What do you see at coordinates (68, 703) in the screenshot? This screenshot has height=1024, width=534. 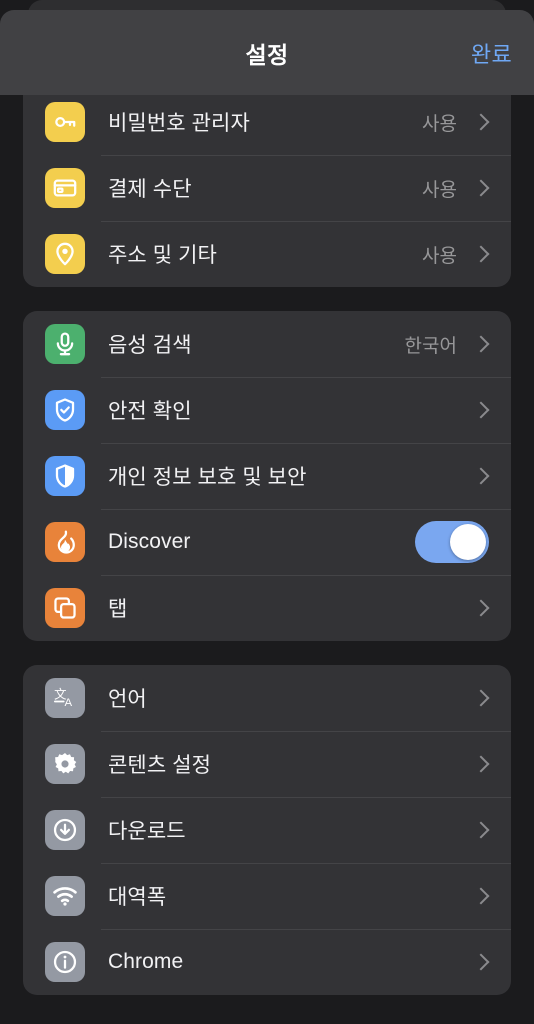 I see `svg-text: A` at bounding box center [68, 703].